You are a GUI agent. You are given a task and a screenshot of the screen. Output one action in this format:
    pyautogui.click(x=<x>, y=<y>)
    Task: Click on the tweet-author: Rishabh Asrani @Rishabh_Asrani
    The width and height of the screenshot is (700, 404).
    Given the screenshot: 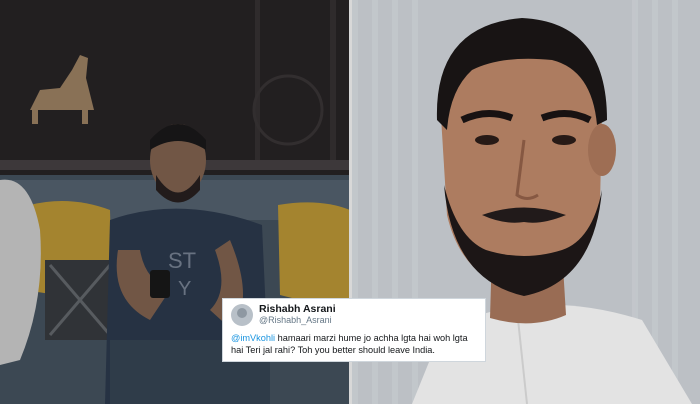 What is the action you would take?
    pyautogui.click(x=297, y=315)
    